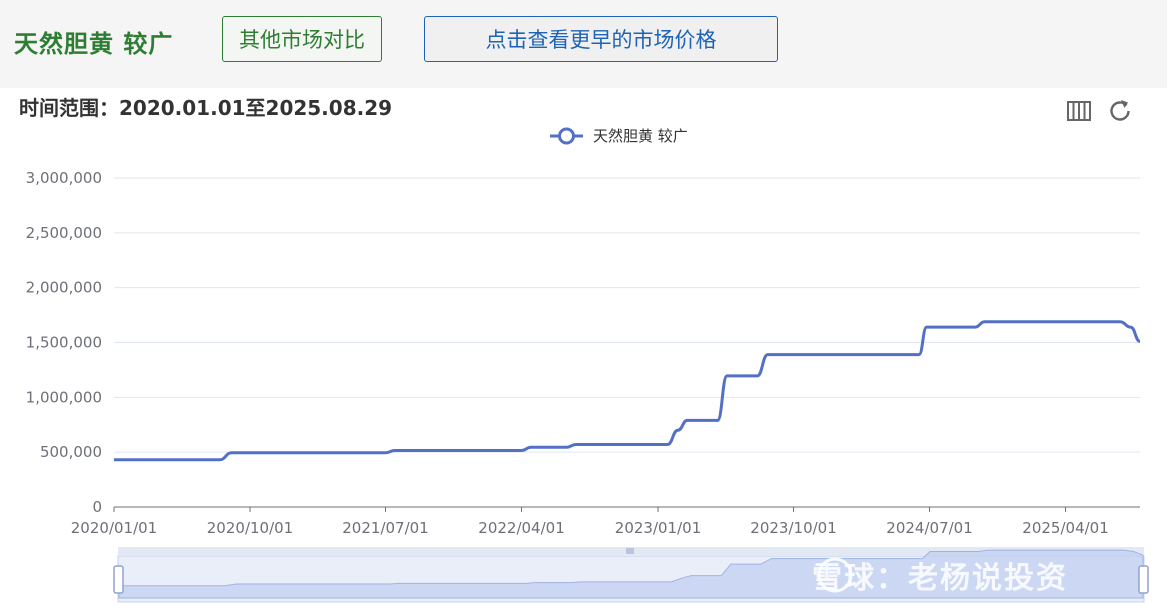 This screenshot has width=1167, height=615. I want to click on watermark-text: 雪球：老杨说投资, so click(940, 578).